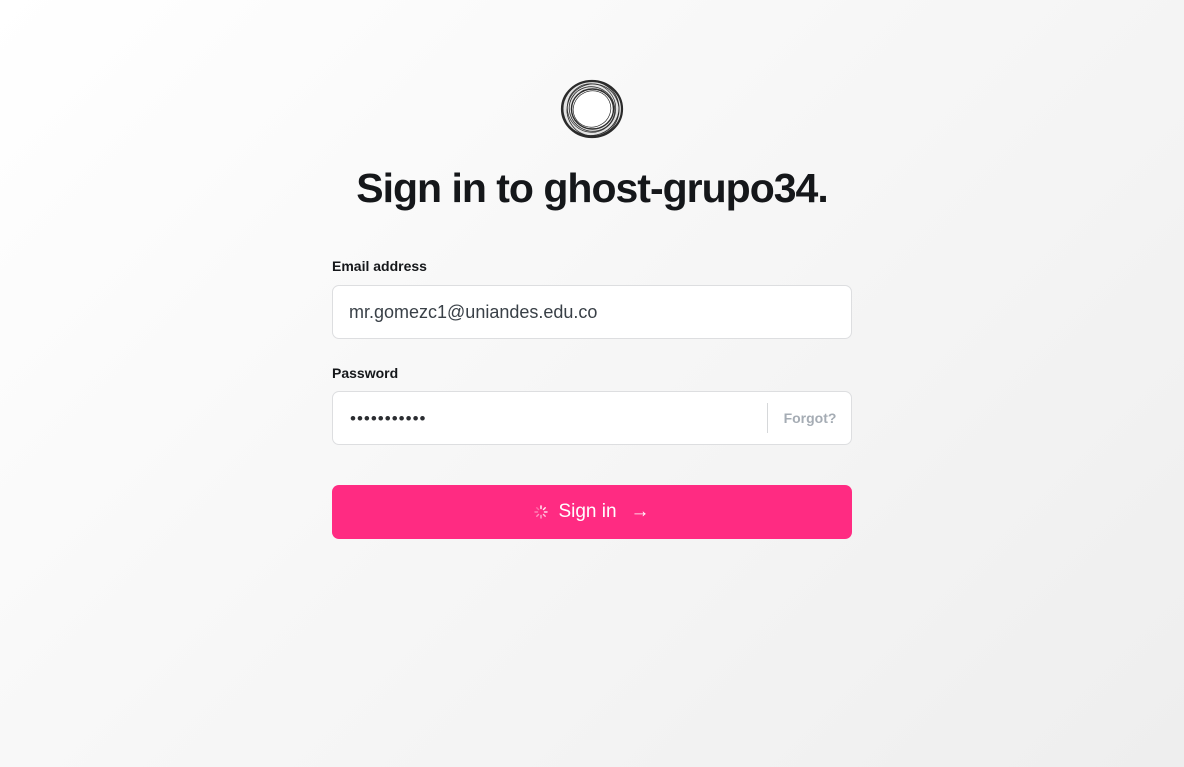 This screenshot has height=767, width=1184. Describe the element at coordinates (587, 511) in the screenshot. I see `sign-in-label: Sign in` at that location.